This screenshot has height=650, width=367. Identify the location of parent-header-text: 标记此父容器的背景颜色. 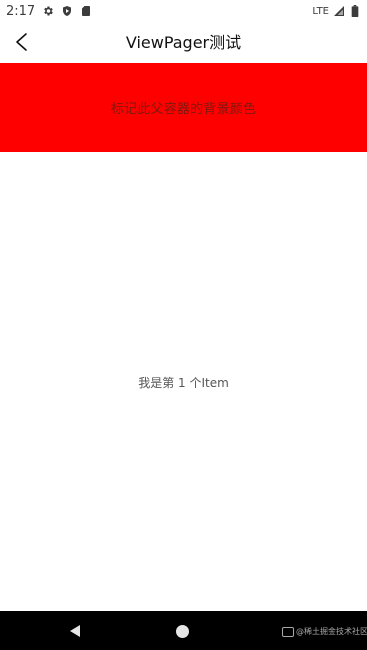
(183, 109).